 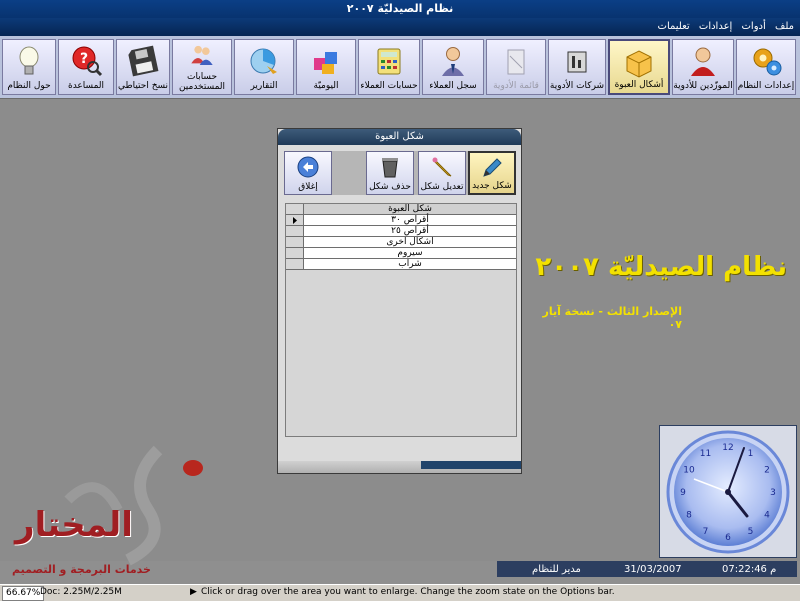 What do you see at coordinates (410, 220) in the screenshot?
I see `grid-cell: أقراص ٣٠` at bounding box center [410, 220].